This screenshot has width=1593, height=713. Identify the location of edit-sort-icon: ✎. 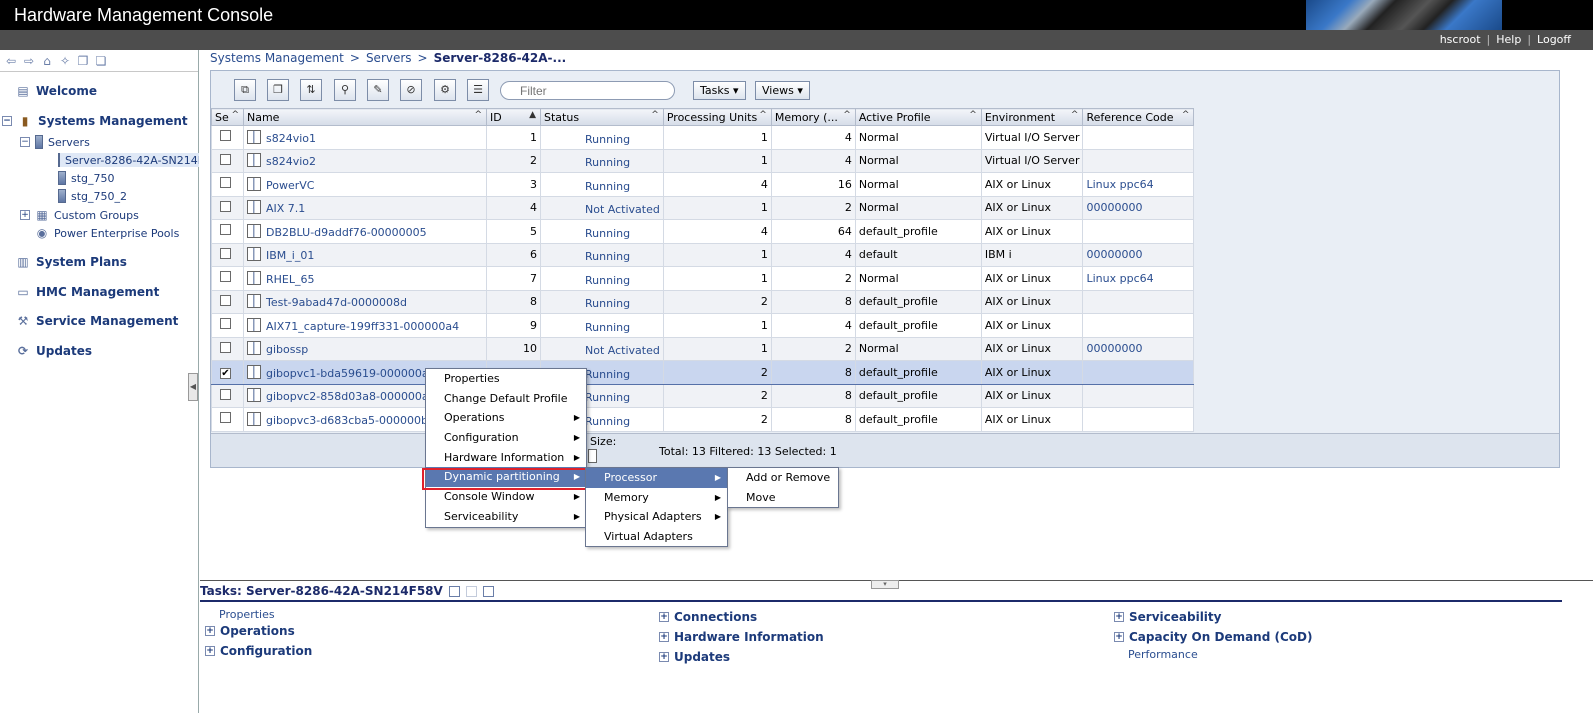
(378, 90).